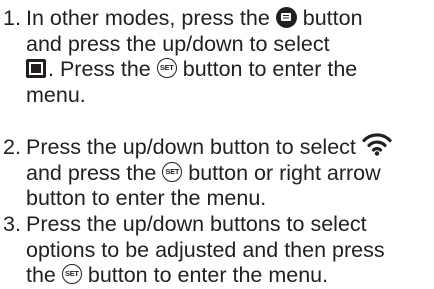  I want to click on step-1-line-2: and press the up/down to select, so click(178, 43).